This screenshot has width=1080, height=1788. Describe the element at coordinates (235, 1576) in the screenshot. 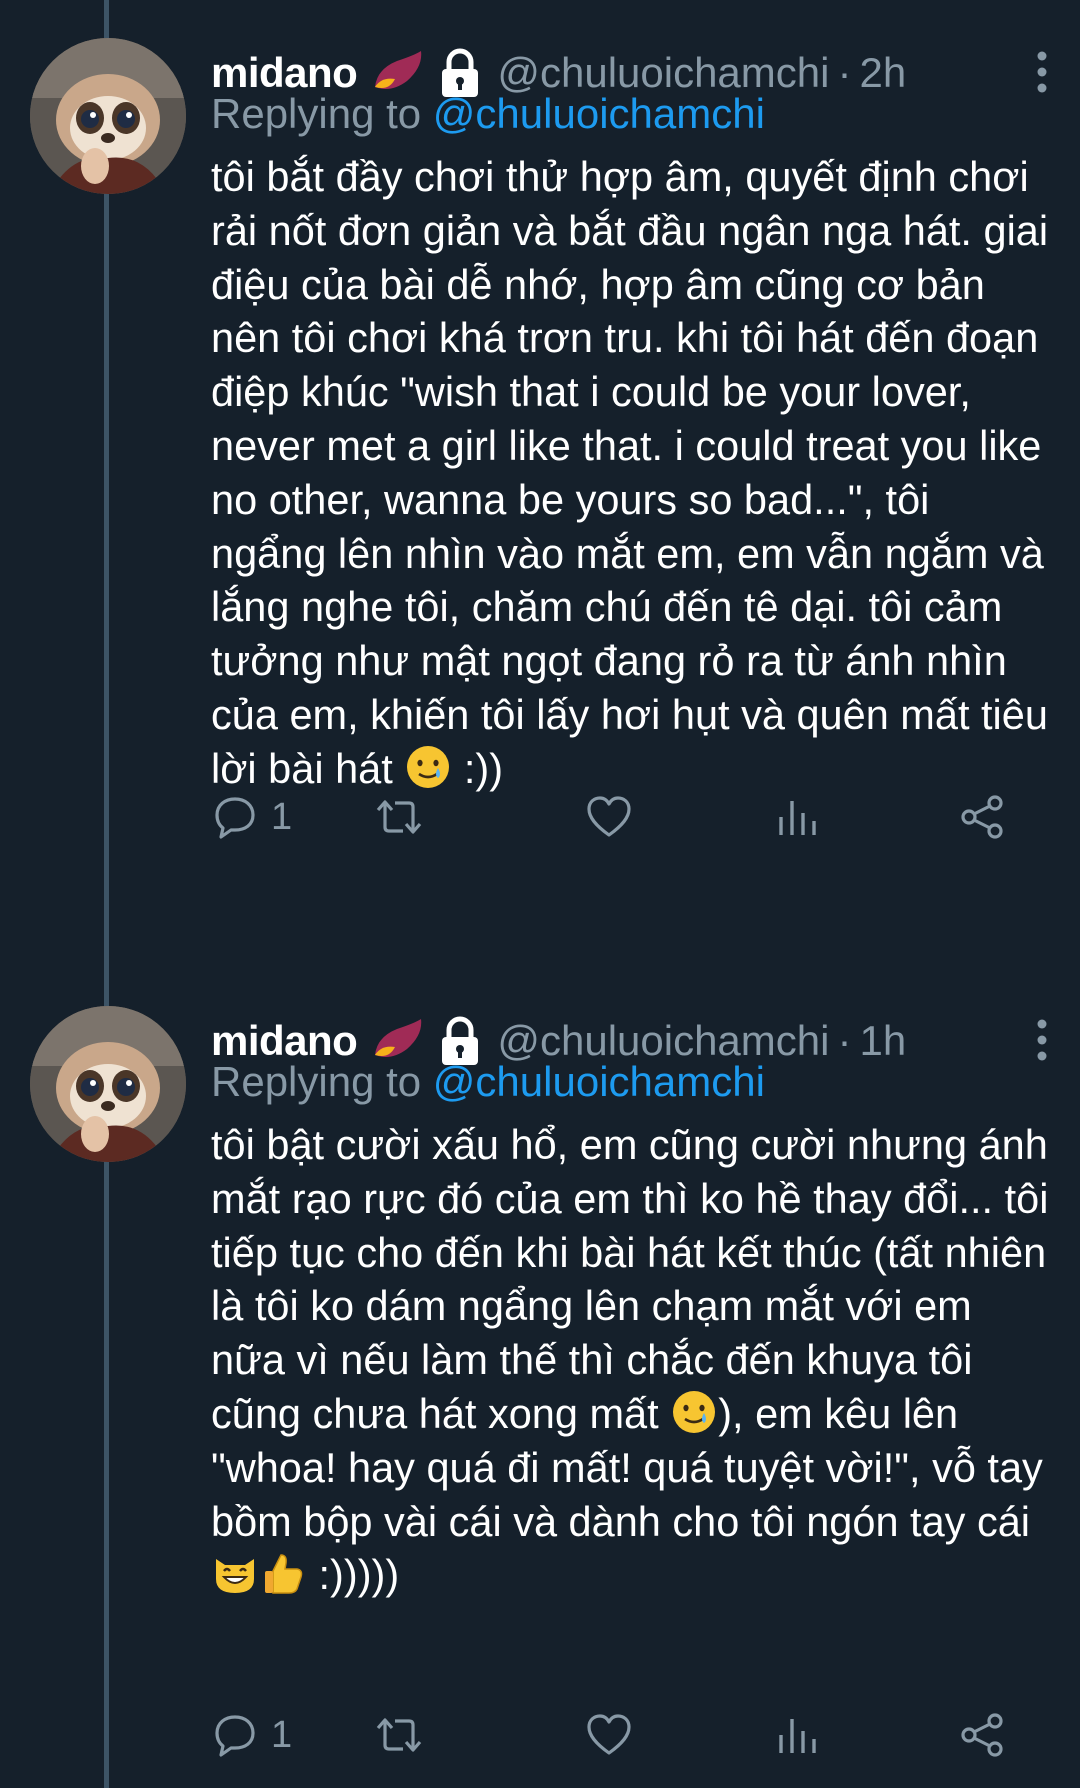

I see `grinning-cat-icon` at that location.